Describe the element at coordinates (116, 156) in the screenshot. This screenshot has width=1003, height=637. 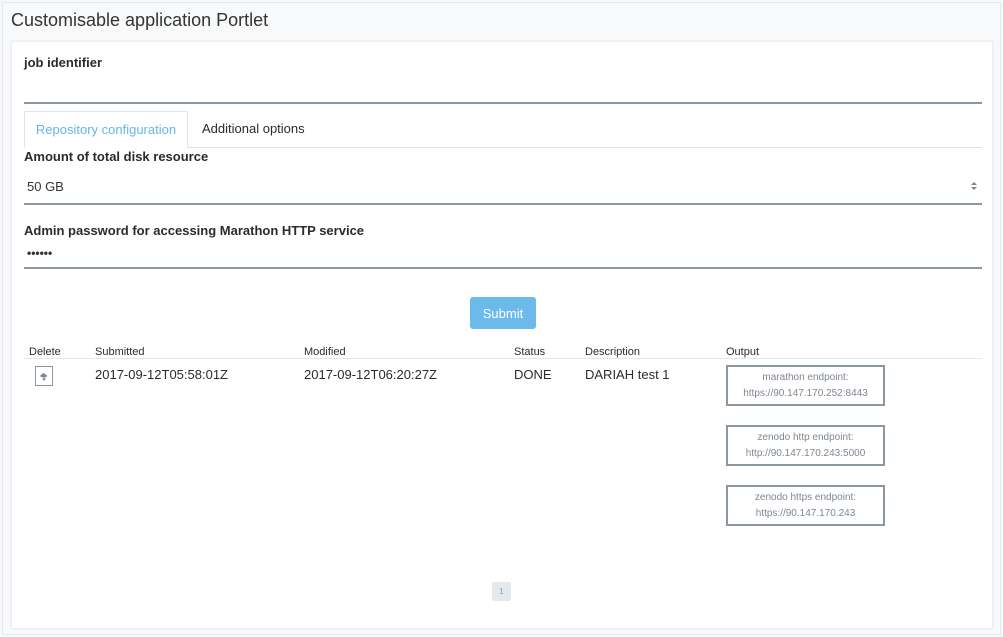
I see `disk-resource-label: Amount of total disk resource` at that location.